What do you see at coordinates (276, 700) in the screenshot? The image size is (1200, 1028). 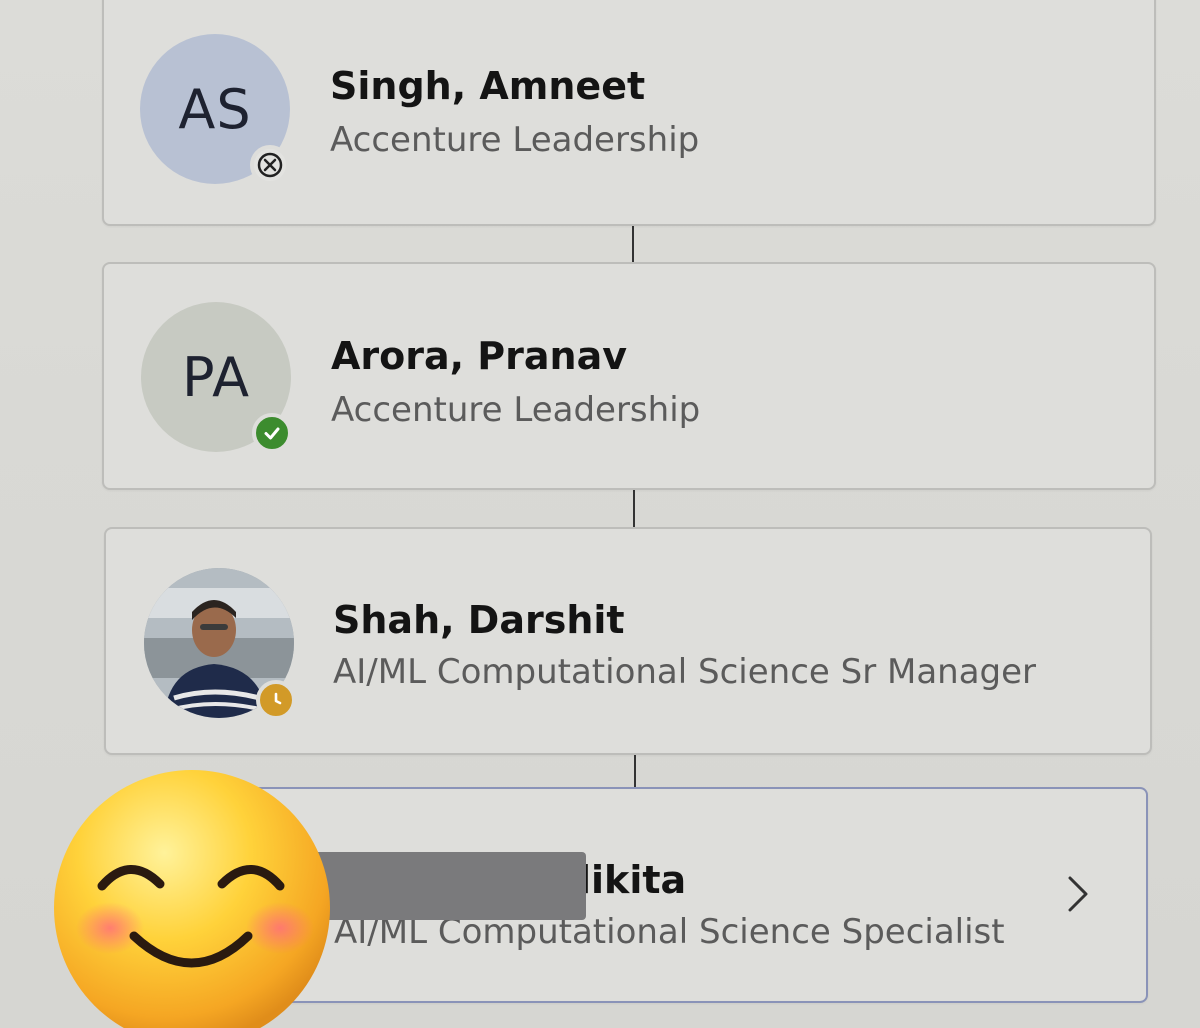 I see `away-clock-icon` at bounding box center [276, 700].